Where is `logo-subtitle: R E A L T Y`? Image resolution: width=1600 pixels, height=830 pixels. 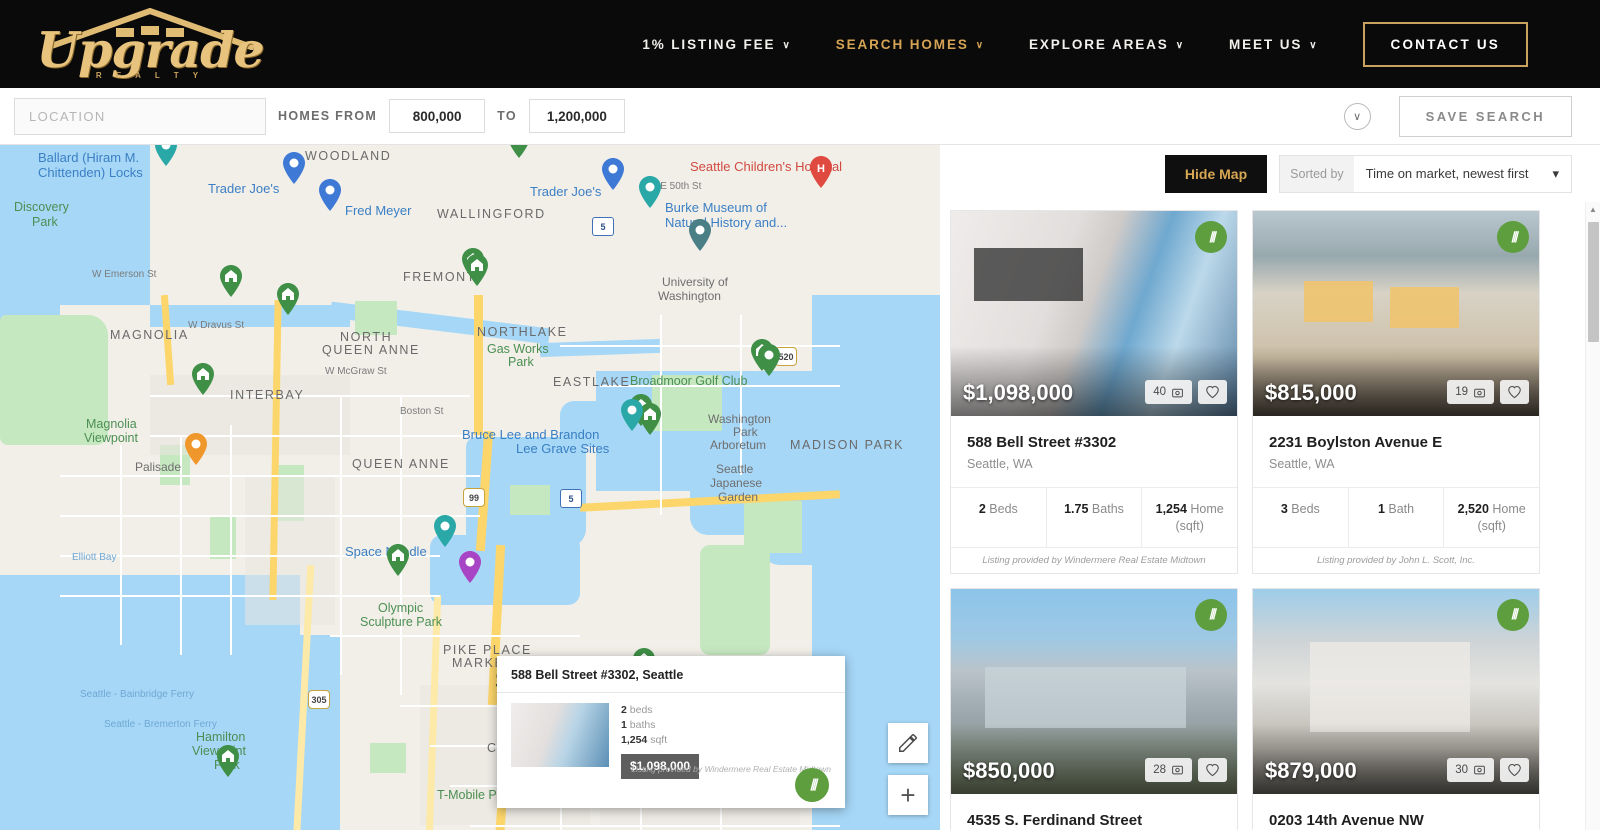 logo-subtitle: R E A L T Y is located at coordinates (150, 75).